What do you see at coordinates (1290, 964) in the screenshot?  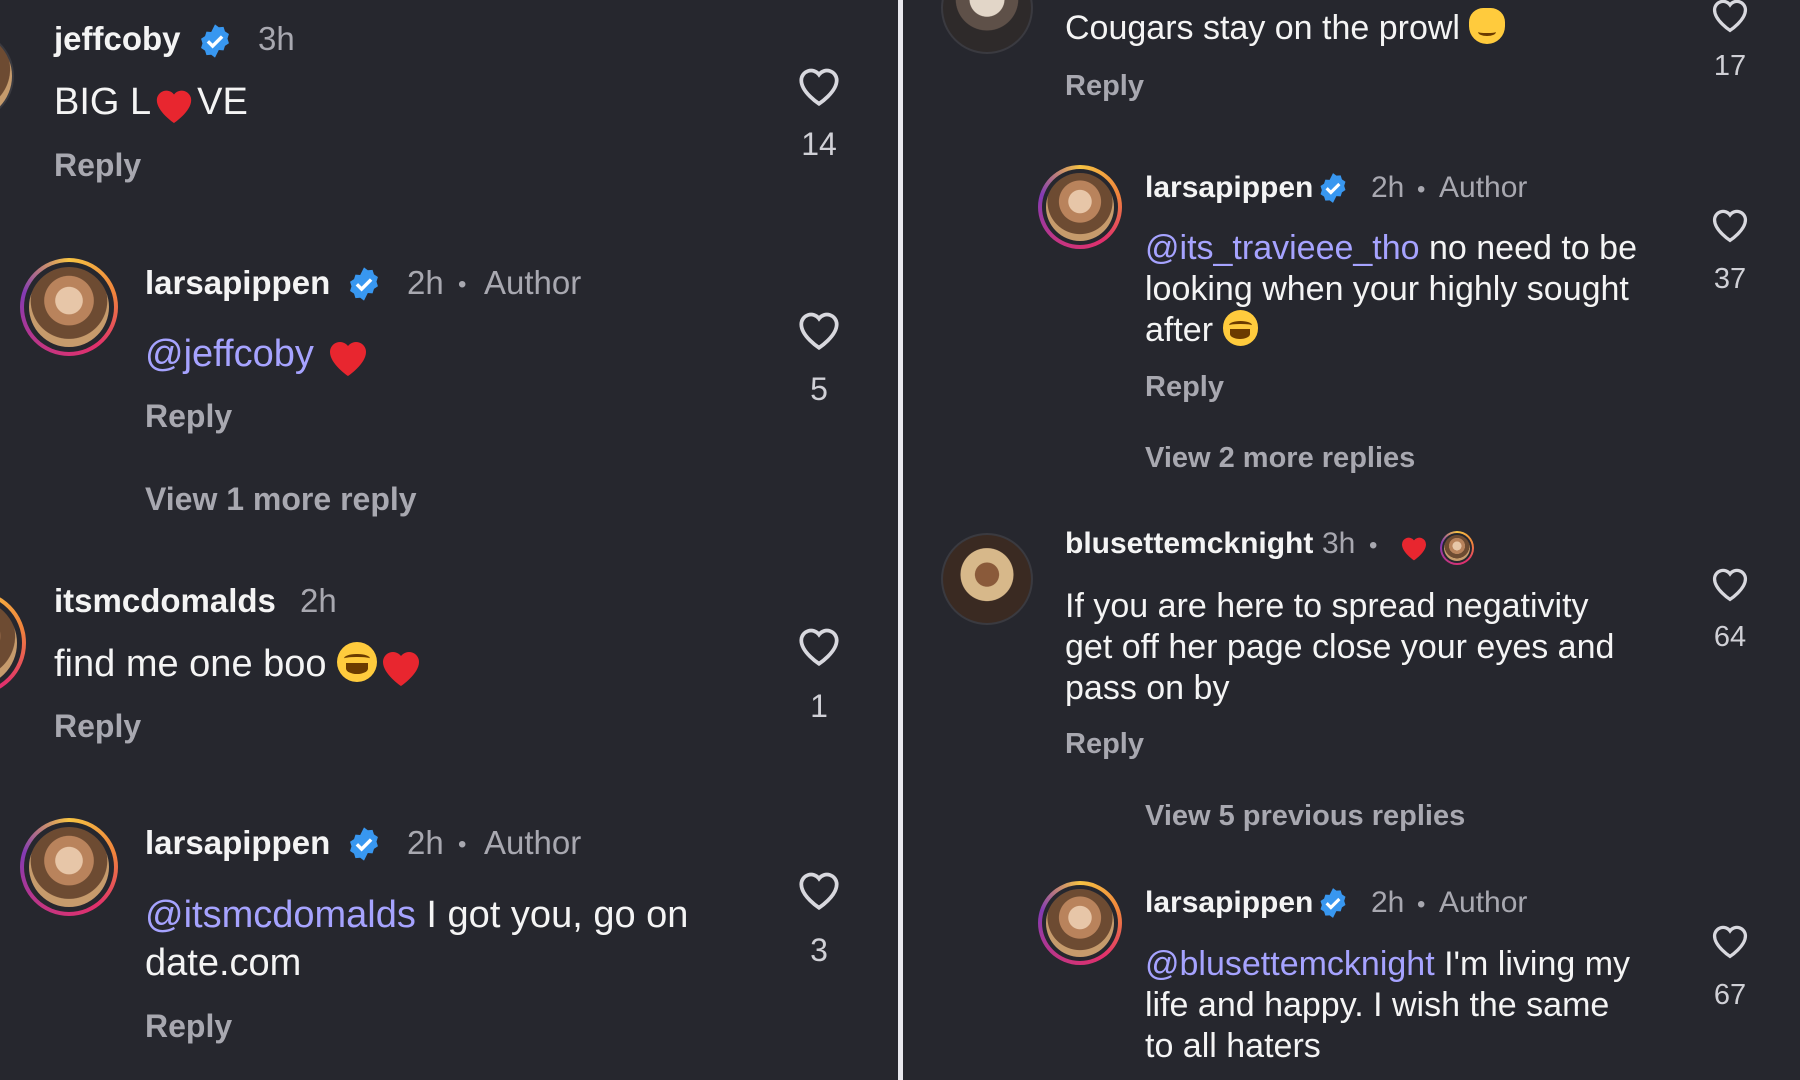 I see `mention-link: @blusettemcknight` at bounding box center [1290, 964].